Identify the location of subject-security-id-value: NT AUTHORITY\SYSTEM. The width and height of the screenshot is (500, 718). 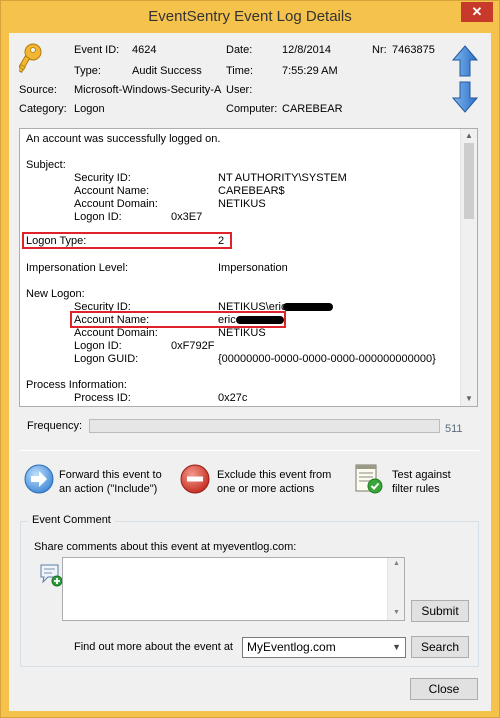
(282, 178).